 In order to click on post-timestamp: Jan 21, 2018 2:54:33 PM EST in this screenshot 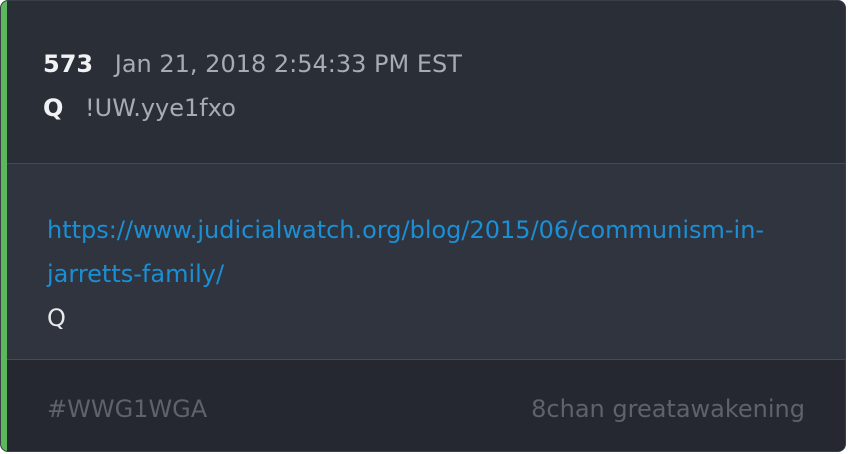, I will do `click(288, 64)`.